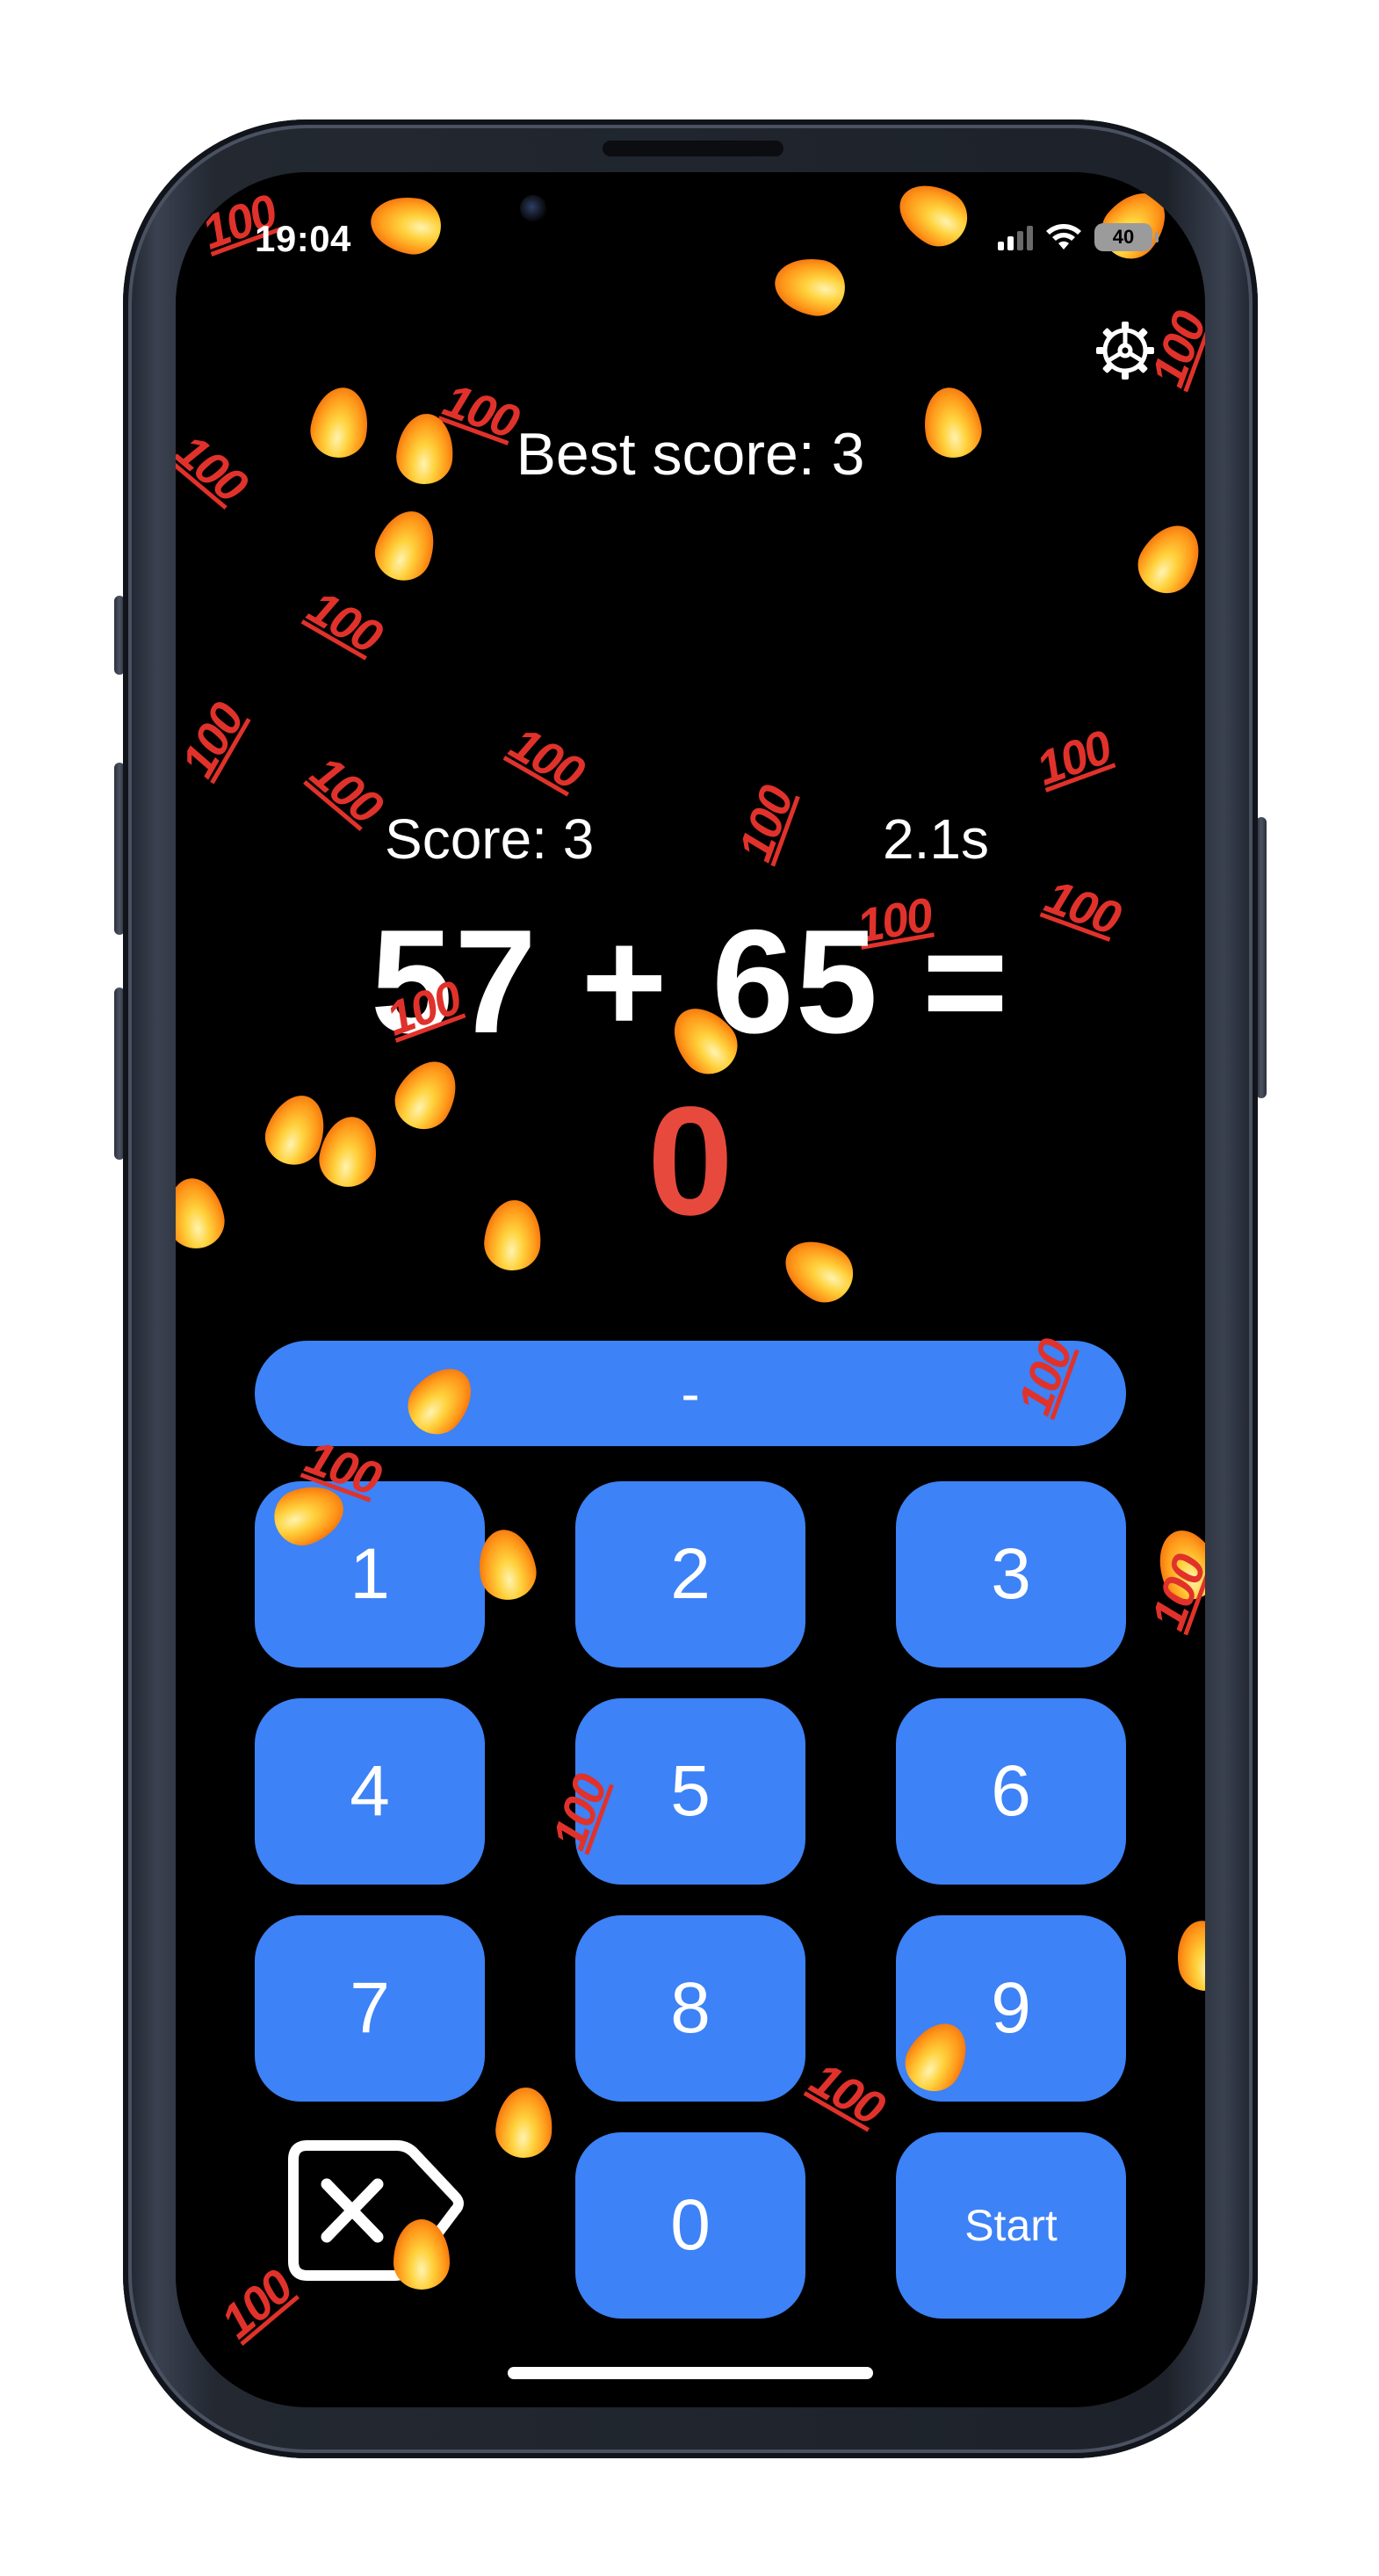  I want to click on digit-5-button: 5, so click(690, 1791).